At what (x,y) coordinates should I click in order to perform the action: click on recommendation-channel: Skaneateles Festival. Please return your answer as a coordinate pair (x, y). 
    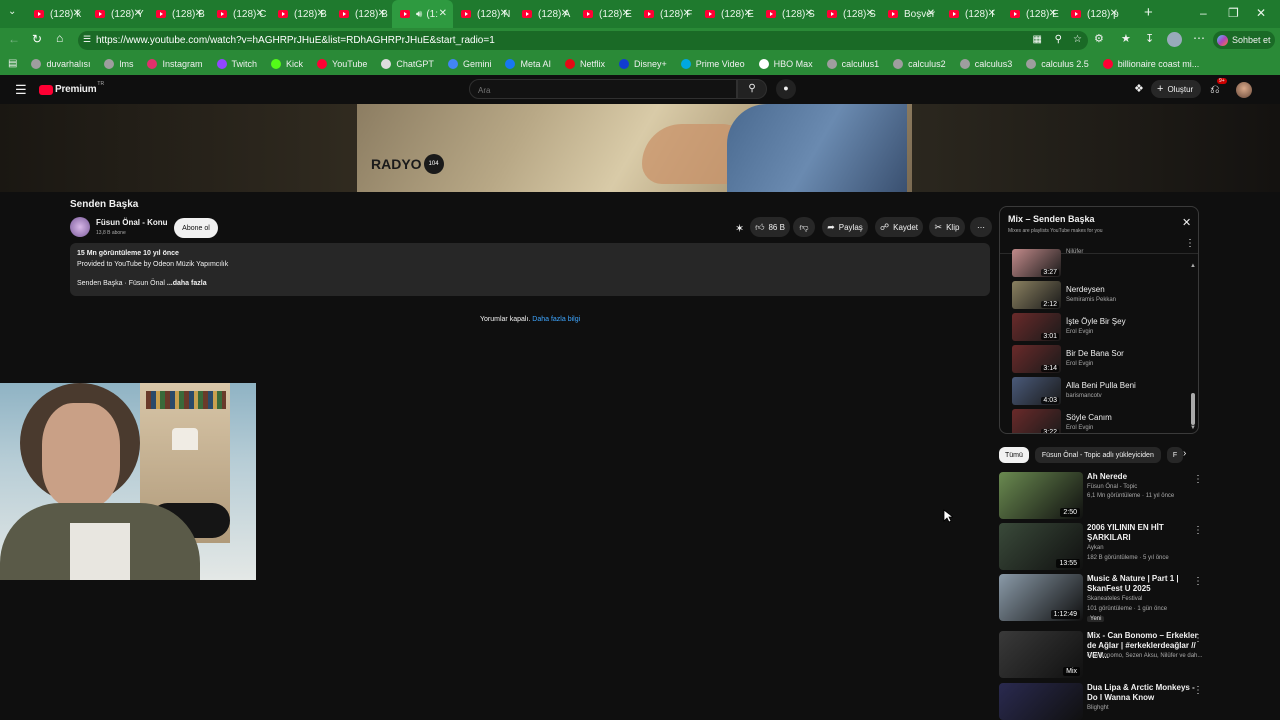
    Looking at the image, I should click on (1114, 599).